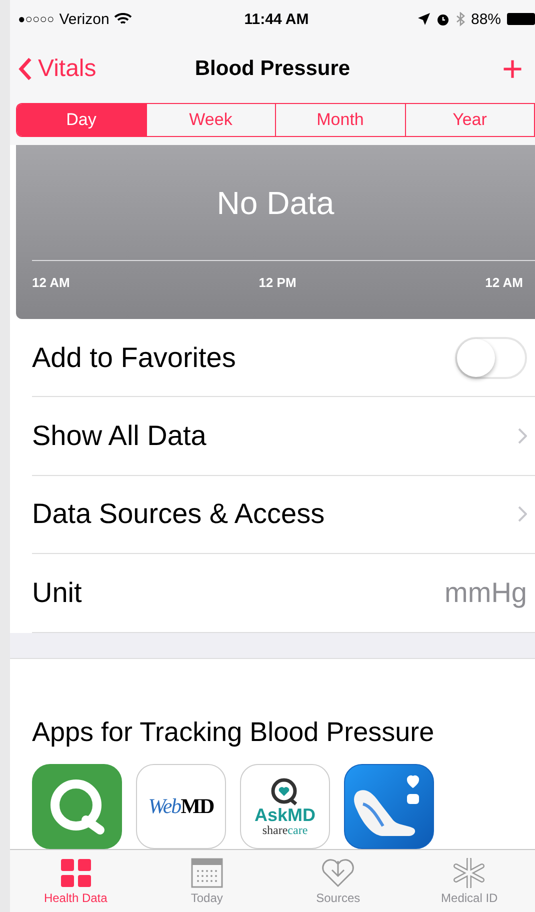 The width and height of the screenshot is (535, 912). What do you see at coordinates (272, 69) in the screenshot?
I see `screen-title: Blood Pressure` at bounding box center [272, 69].